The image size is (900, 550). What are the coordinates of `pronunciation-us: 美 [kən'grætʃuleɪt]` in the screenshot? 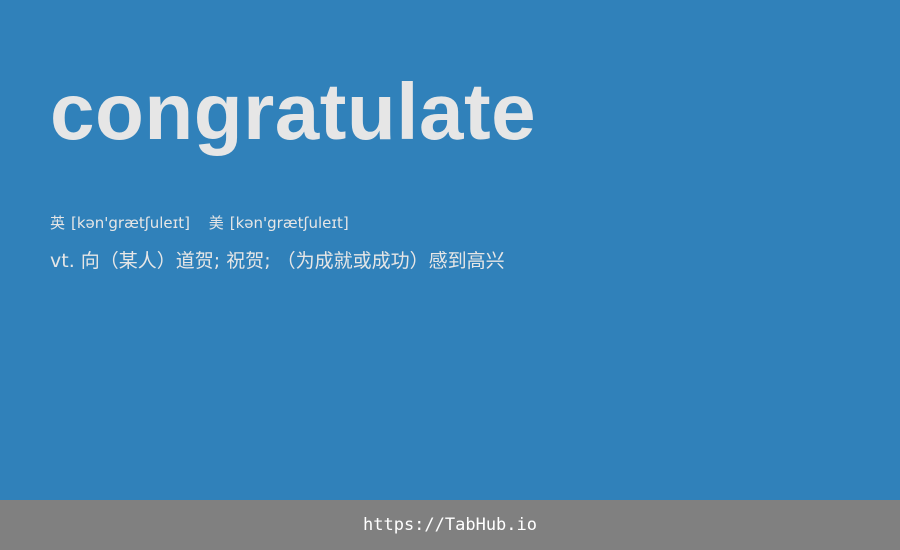 It's located at (279, 223).